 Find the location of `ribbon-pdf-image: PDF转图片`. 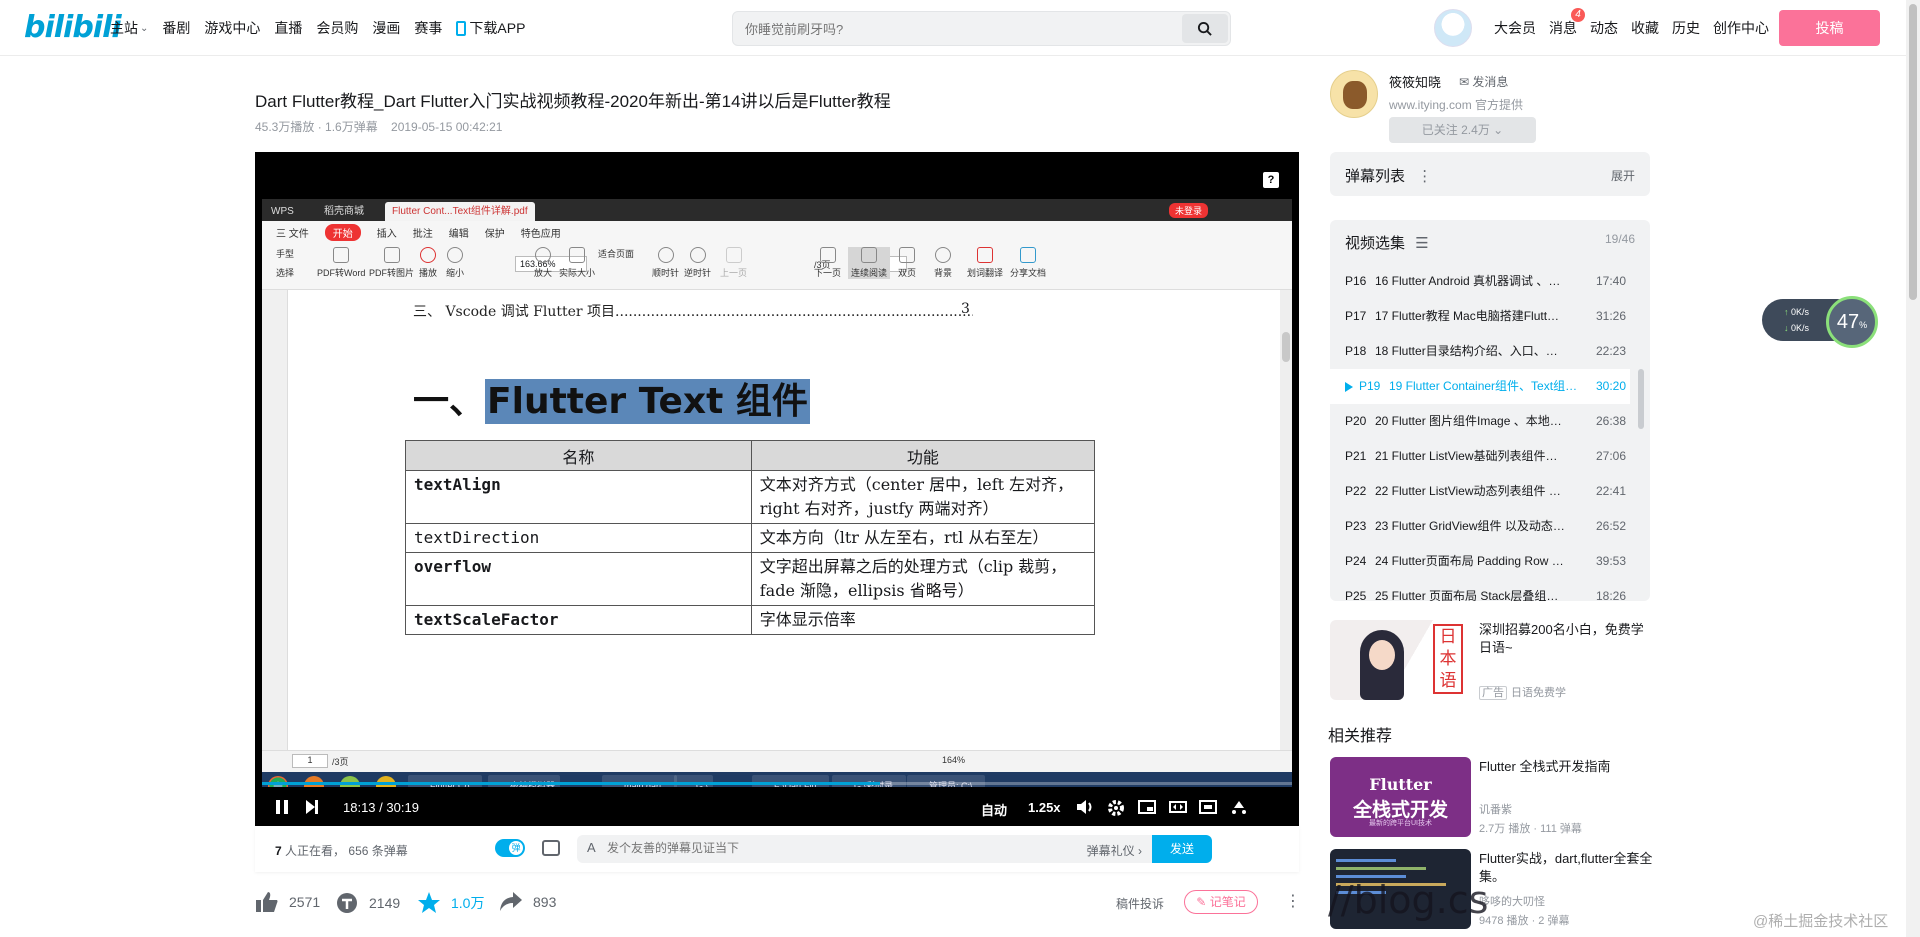

ribbon-pdf-image: PDF转图片 is located at coordinates (391, 263).